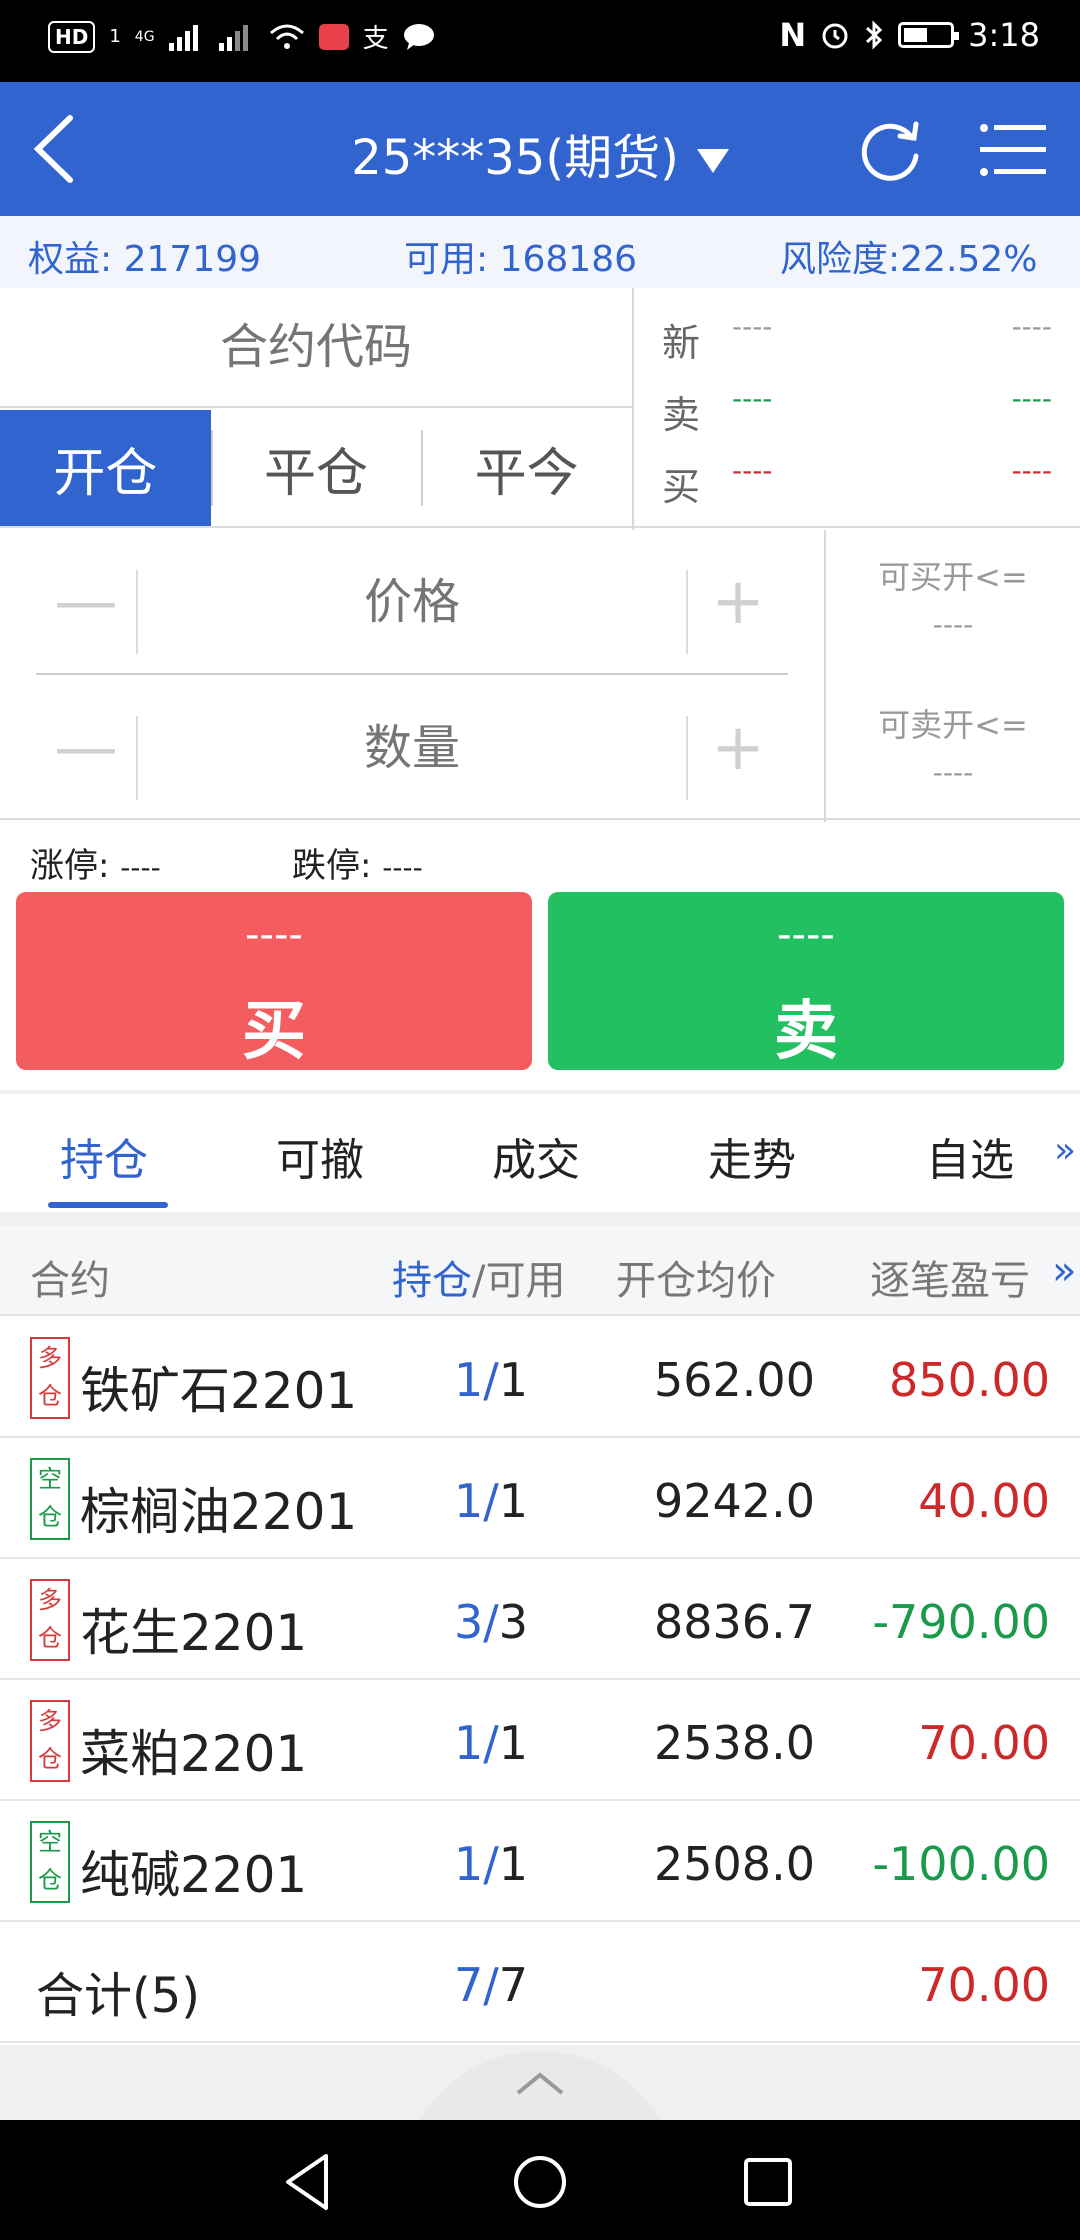  Describe the element at coordinates (86, 748) in the screenshot. I see `quantity-minus-button: —` at that location.